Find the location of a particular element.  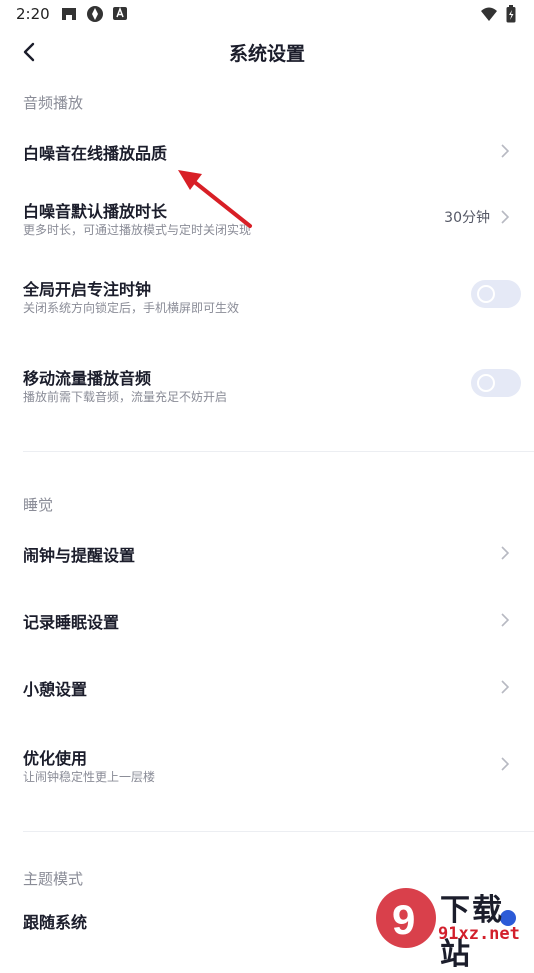

row-online-quality: 白噪音在线播放品质 is located at coordinates (267, 150).